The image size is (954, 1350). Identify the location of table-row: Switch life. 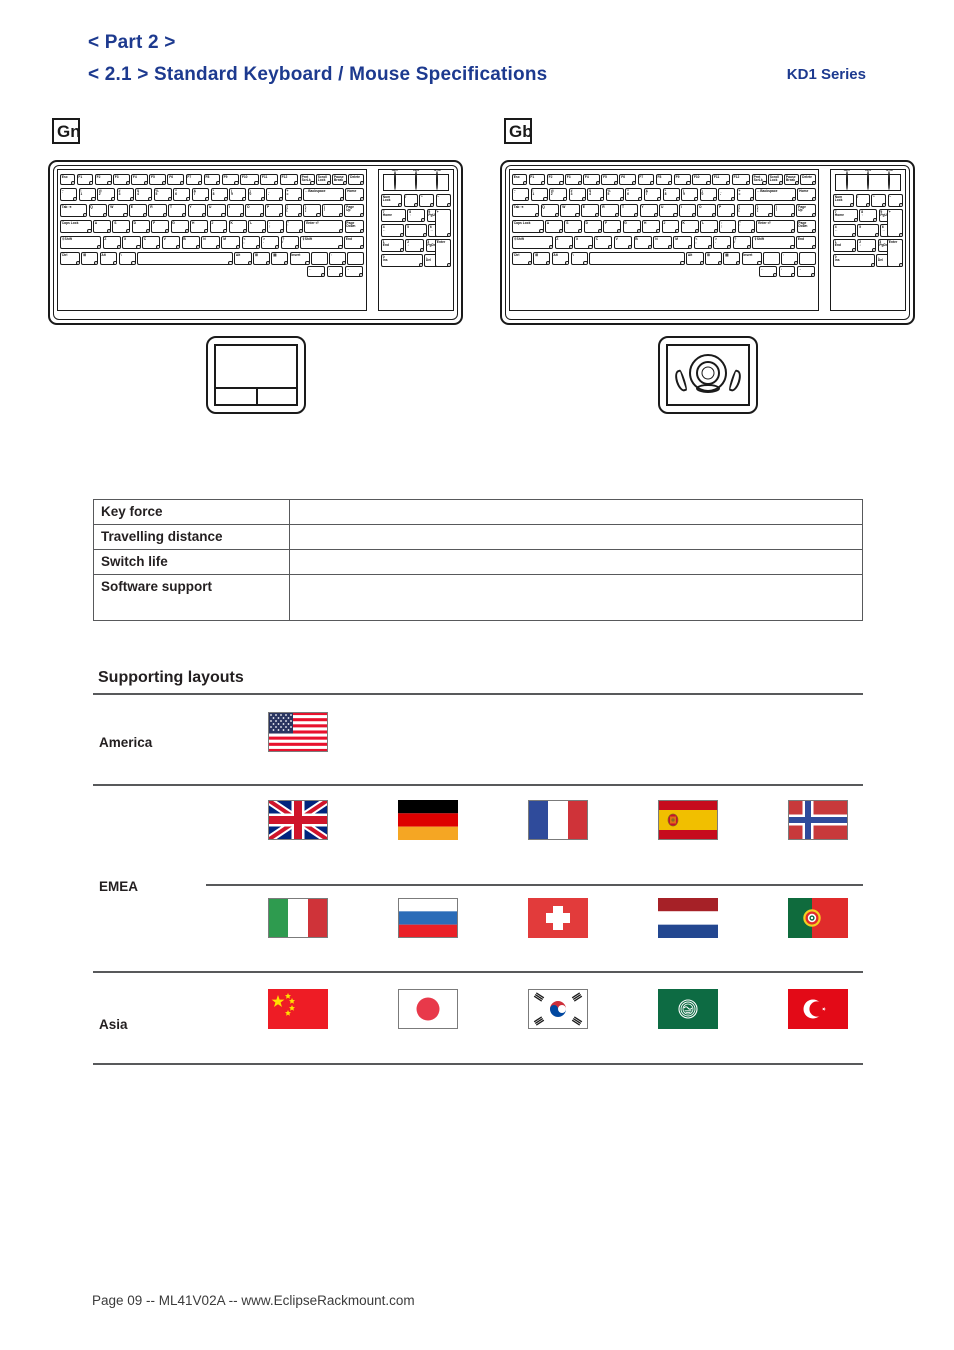
(478, 562).